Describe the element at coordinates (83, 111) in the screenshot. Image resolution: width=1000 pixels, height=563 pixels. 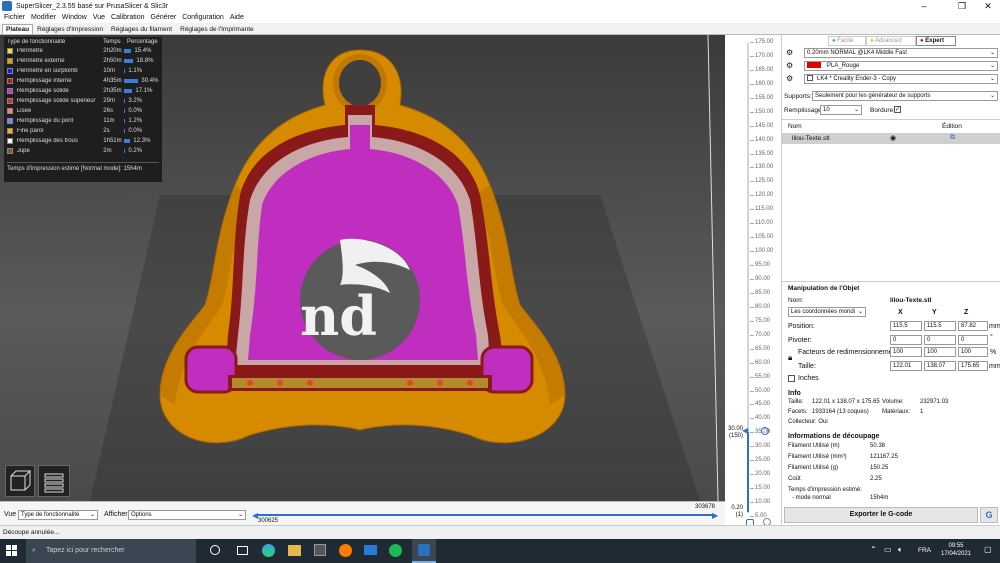
I see `legend-row: Lisée 26s 0.0%` at that location.